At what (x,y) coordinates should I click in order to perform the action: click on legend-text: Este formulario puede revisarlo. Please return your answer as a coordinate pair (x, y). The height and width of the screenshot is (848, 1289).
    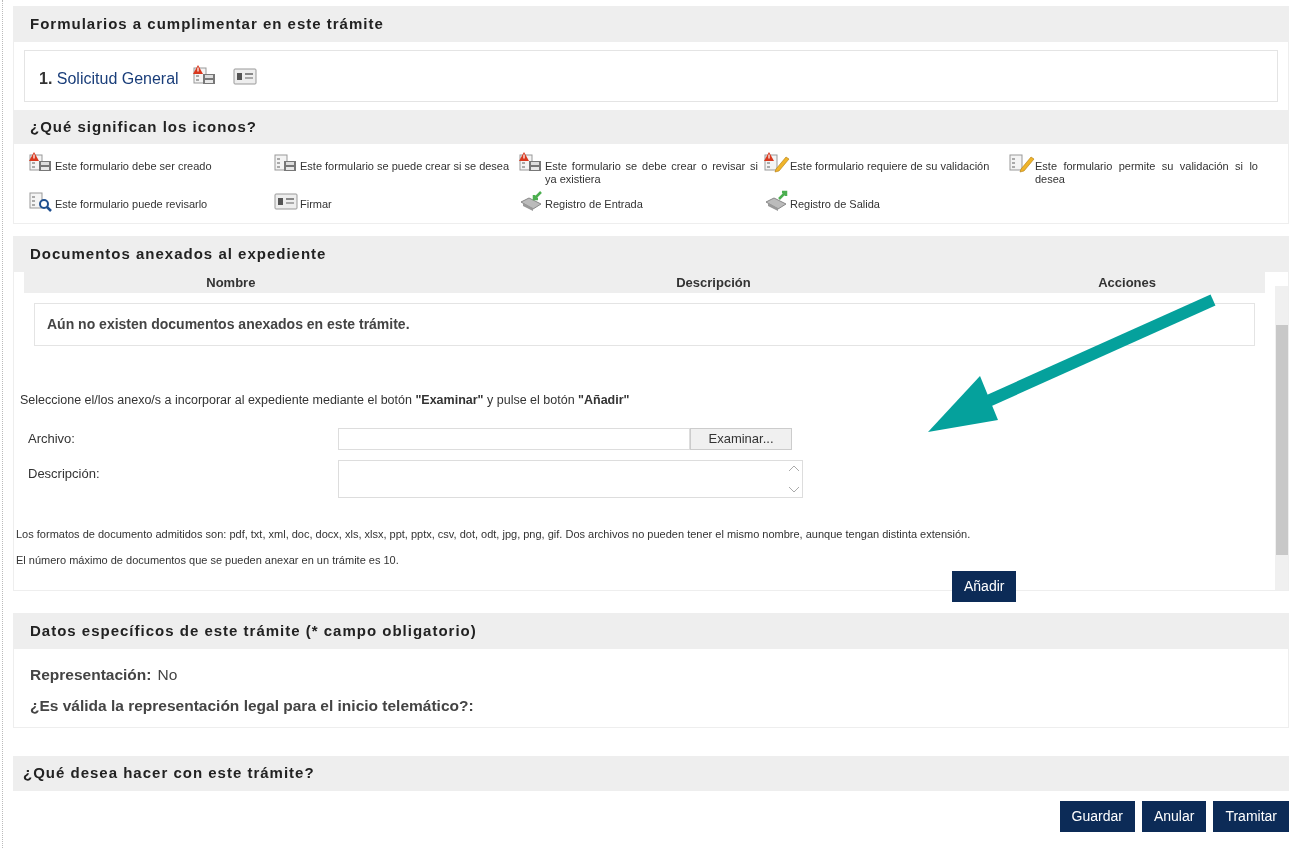
    Looking at the image, I should click on (131, 204).